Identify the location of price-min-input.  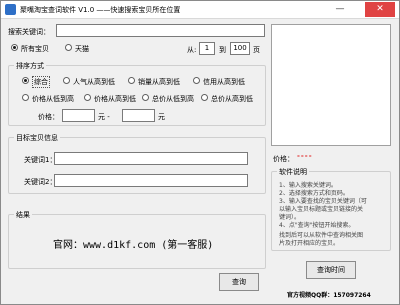
(78, 115).